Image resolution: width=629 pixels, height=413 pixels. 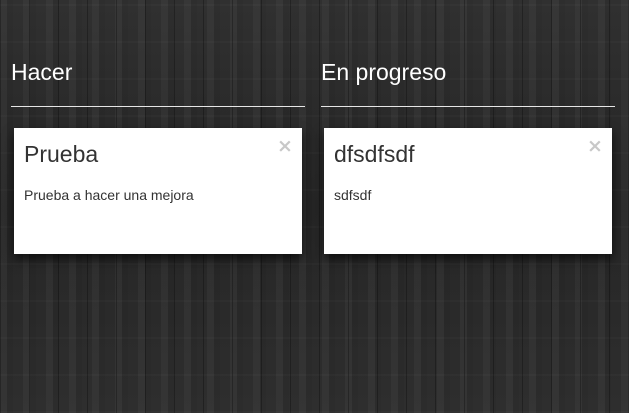 I want to click on column-title: En progreso, so click(x=384, y=72).